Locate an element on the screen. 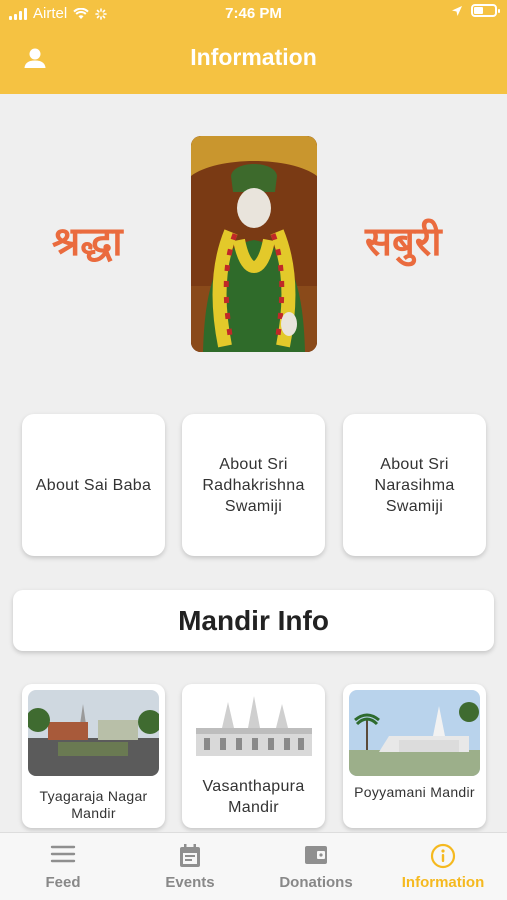 This screenshot has height=900, width=507. card-label: About Sri Narasihma Swamiji is located at coordinates (414, 485).